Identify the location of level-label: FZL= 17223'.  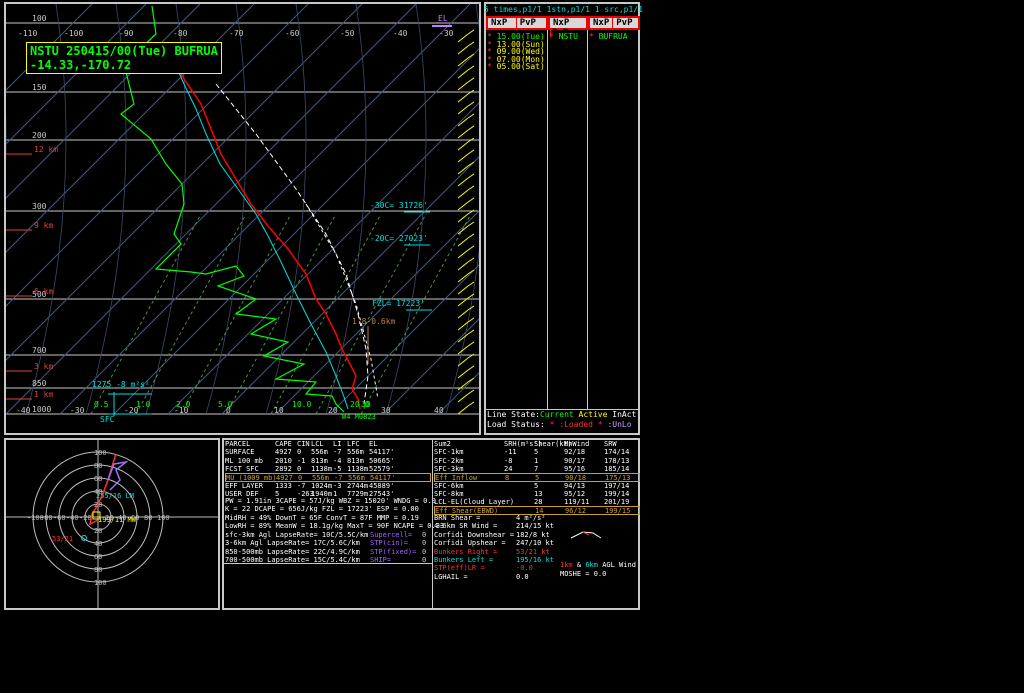
(398, 303).